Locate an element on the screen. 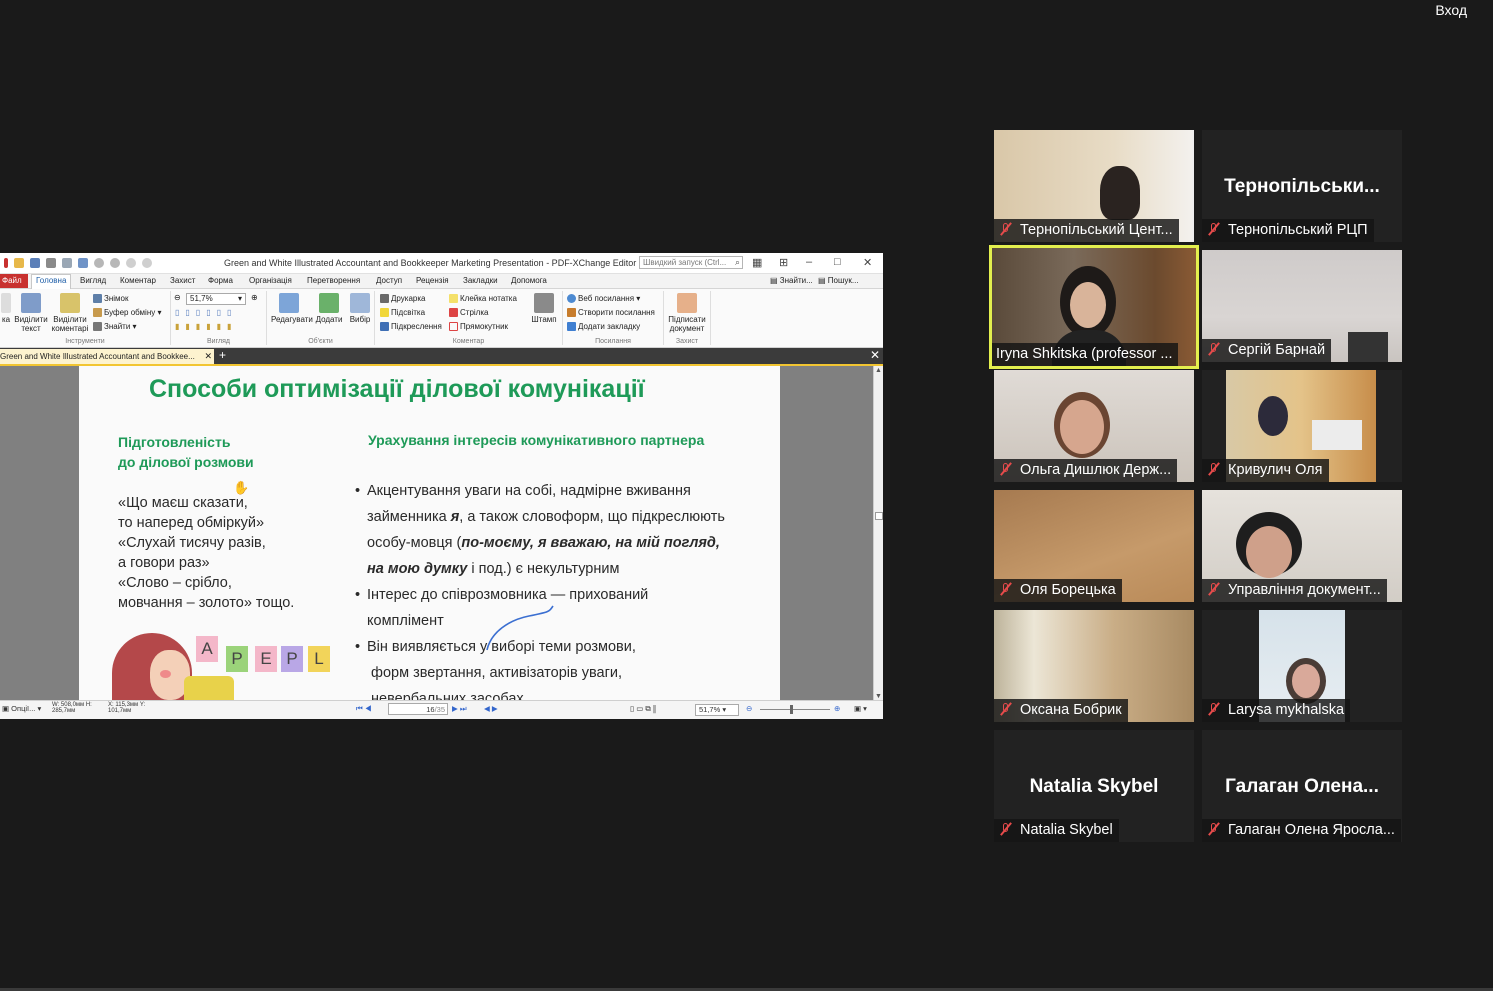 This screenshot has height=991, width=1493. grid-icon: ⊞ is located at coordinates (783, 262).